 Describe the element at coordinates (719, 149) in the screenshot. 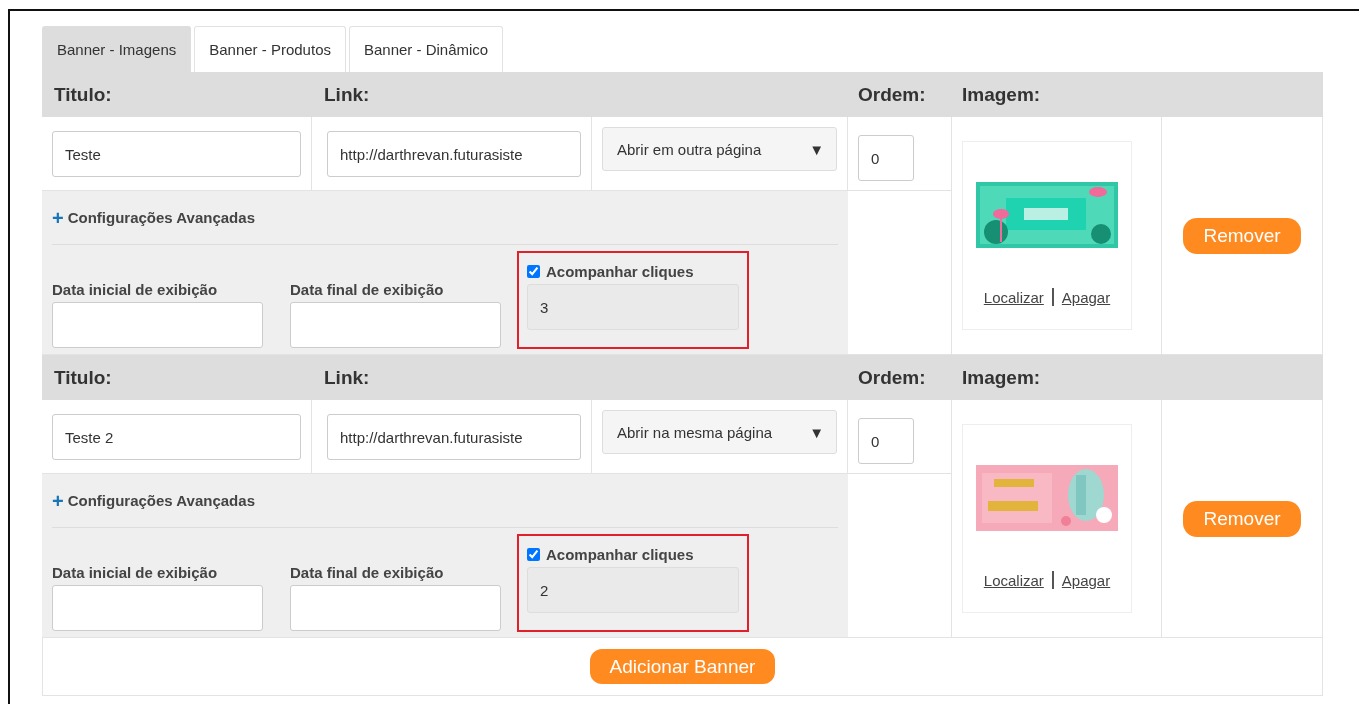

I see `target-dropdown: Abrir em outra página ▼` at that location.